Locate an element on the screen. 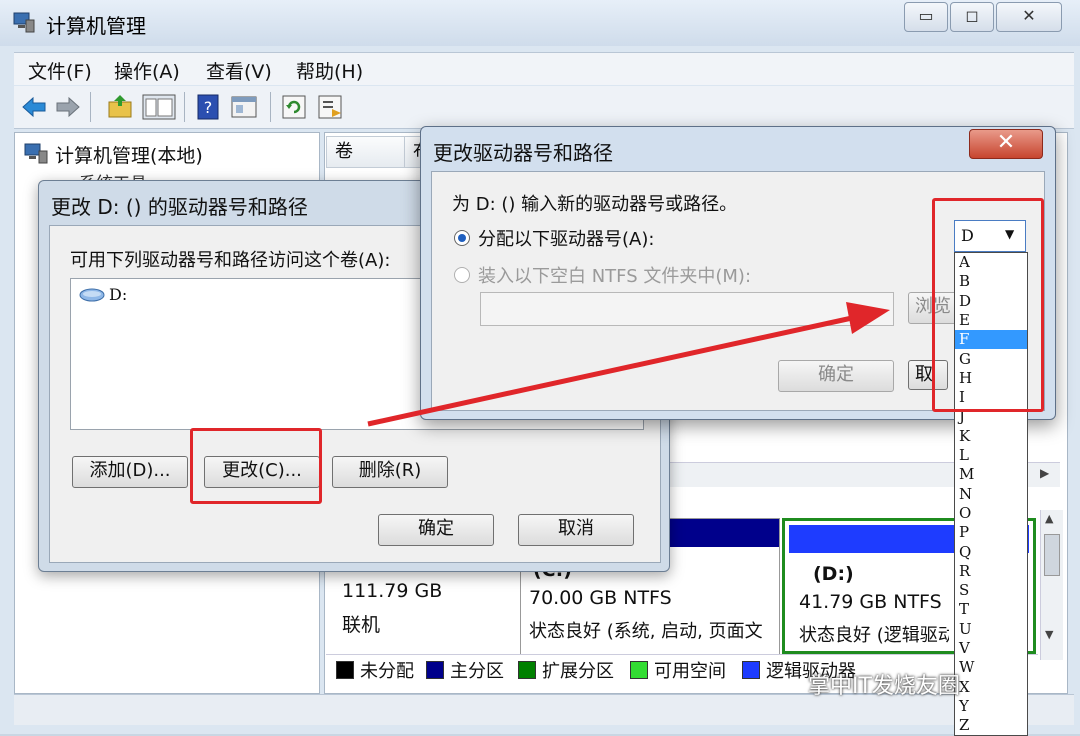 The height and width of the screenshot is (736, 1080). list-item-label: D: is located at coordinates (118, 294).